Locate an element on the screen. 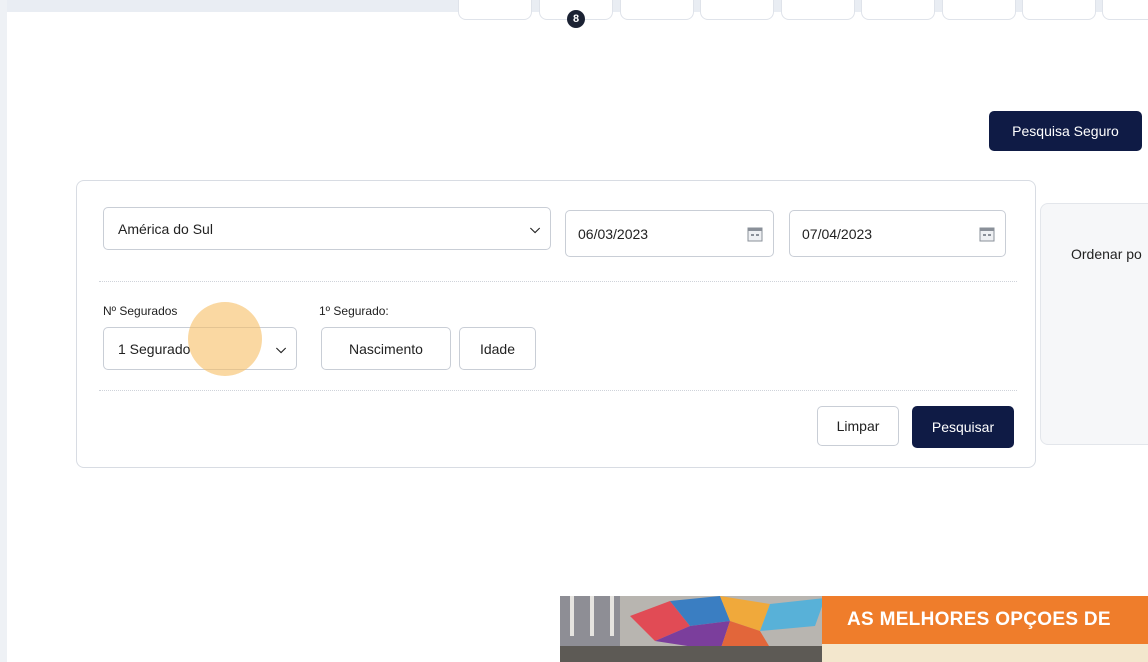  banner-image is located at coordinates (692, 629).